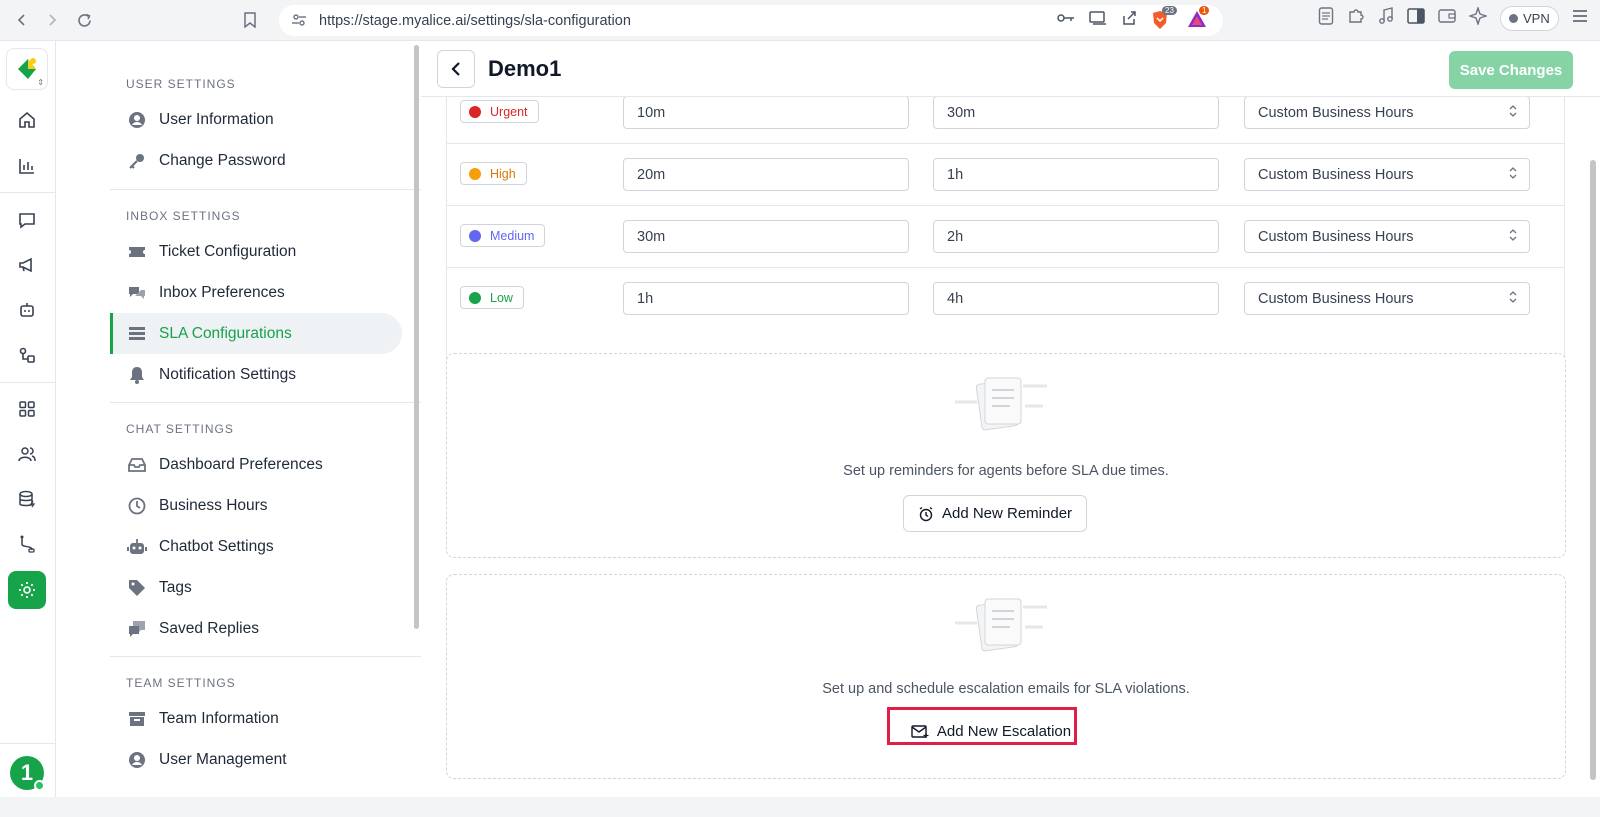  Describe the element at coordinates (1164, 18) in the screenshot. I see `brave-shield-icon: 23` at that location.